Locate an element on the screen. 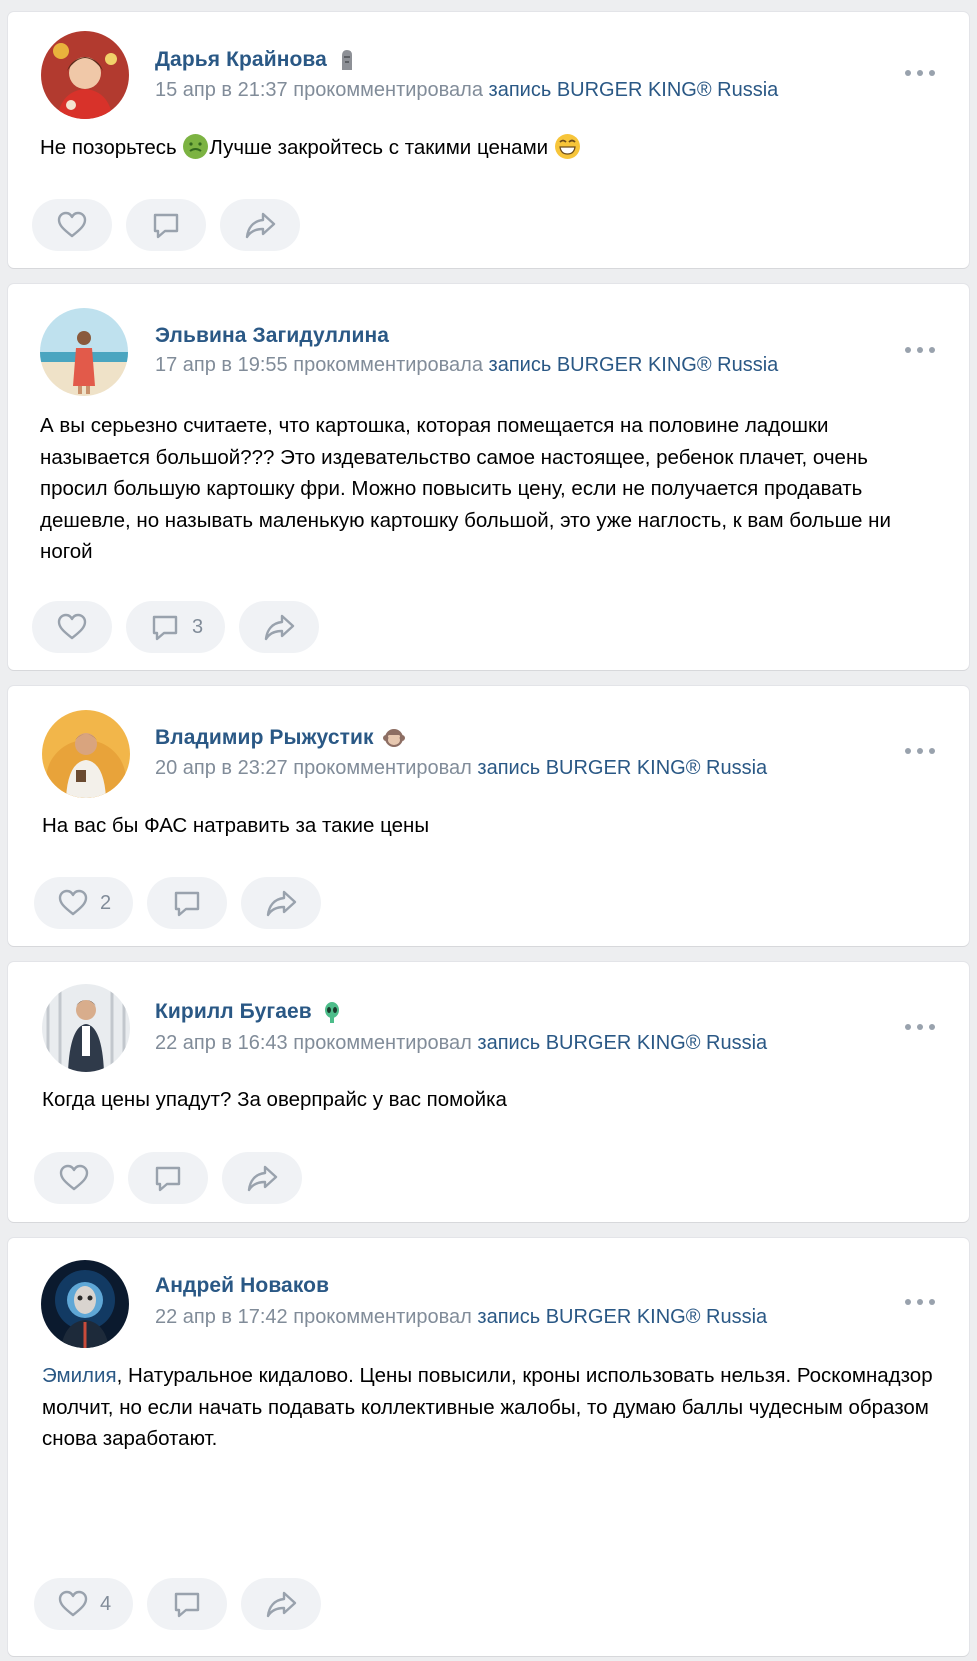 This screenshot has height=1661, width=977. like-button: 2 is located at coordinates (84, 903).